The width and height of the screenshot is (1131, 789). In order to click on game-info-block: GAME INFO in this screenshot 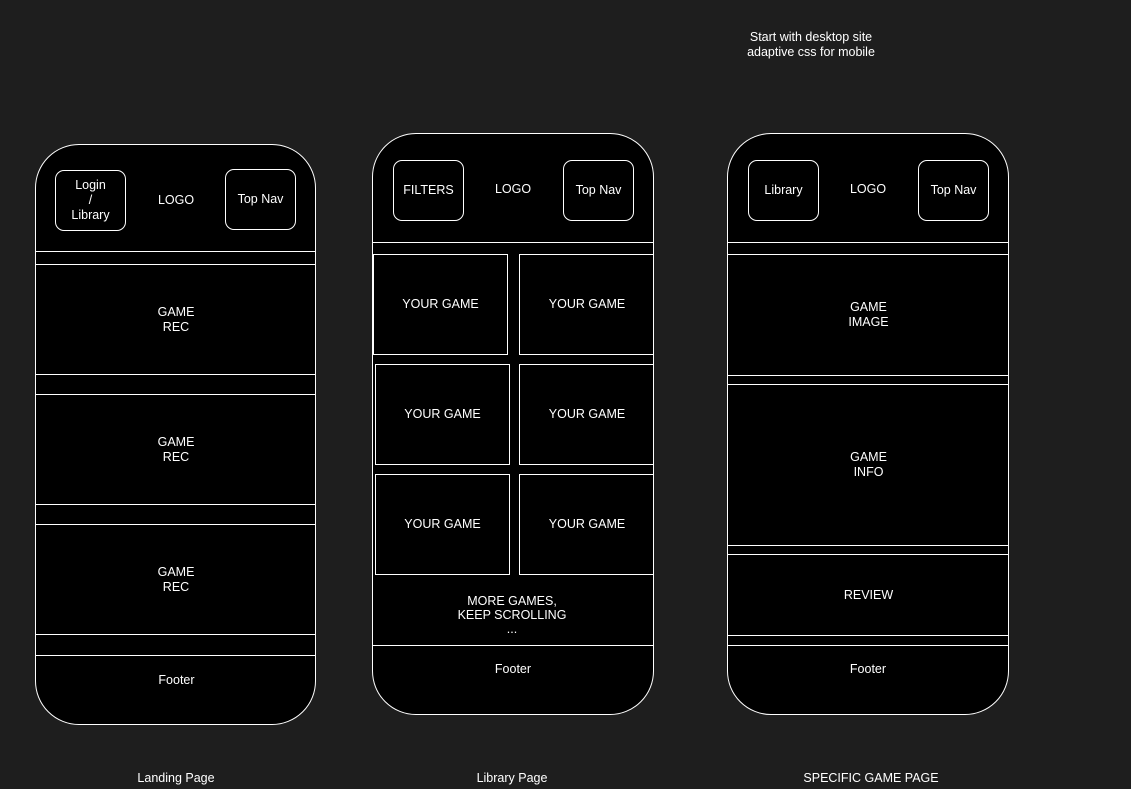, I will do `click(868, 465)`.